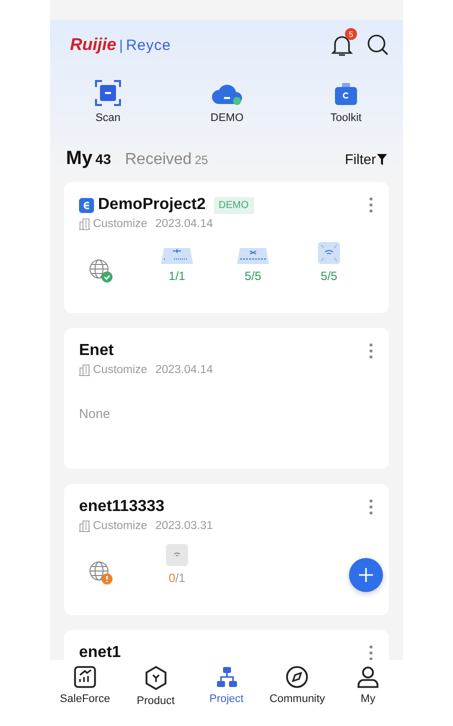 The image size is (453, 726). What do you see at coordinates (177, 255) in the screenshot?
I see `router-icon` at bounding box center [177, 255].